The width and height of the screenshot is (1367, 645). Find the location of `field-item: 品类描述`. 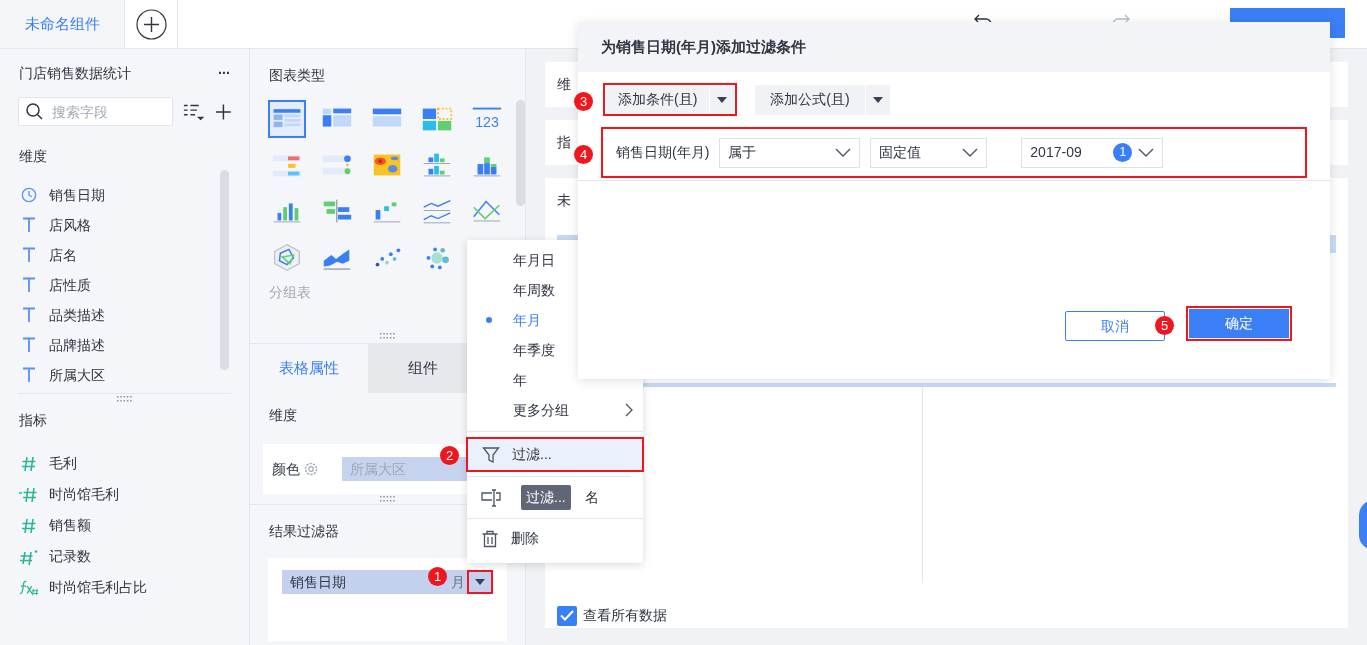

field-item: 品类描述 is located at coordinates (110, 315).